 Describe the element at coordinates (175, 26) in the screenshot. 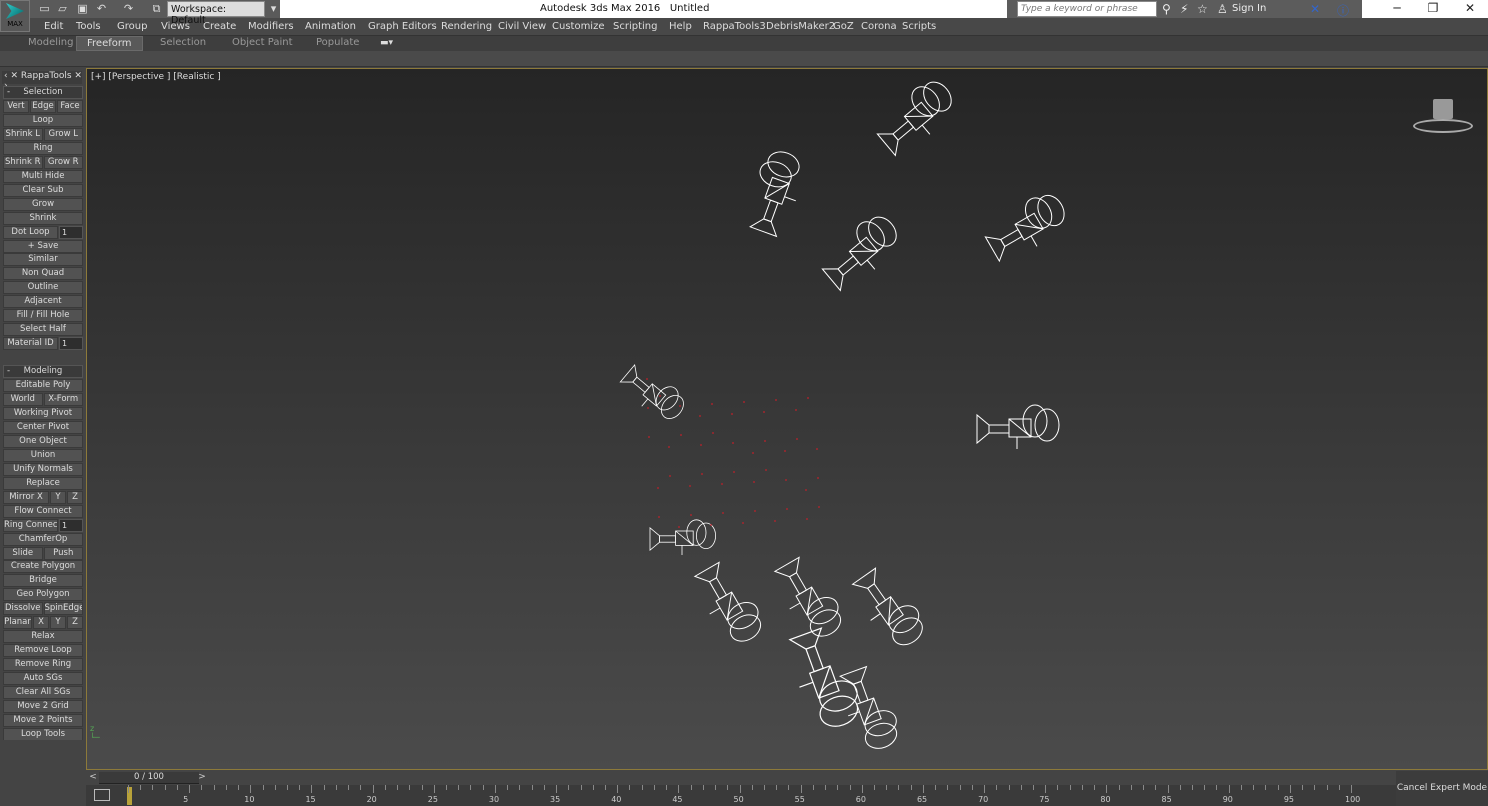

I see `menu-views: Views` at that location.